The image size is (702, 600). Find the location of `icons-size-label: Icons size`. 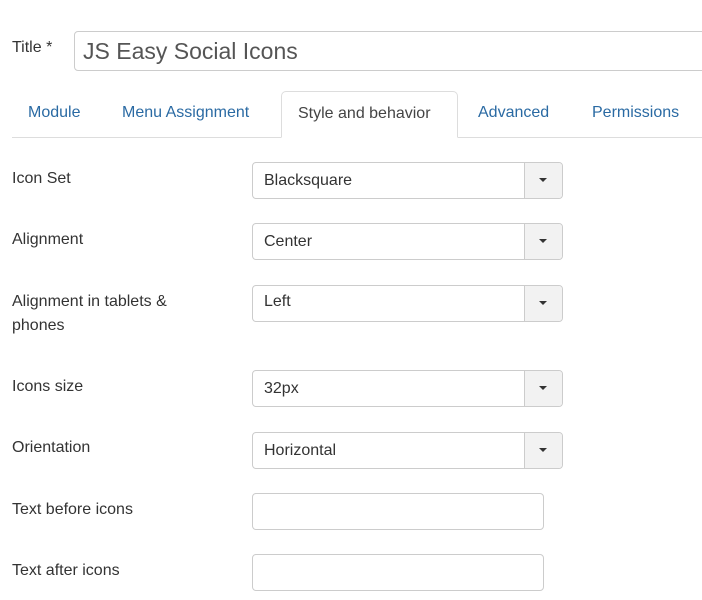

icons-size-label: Icons size is located at coordinates (48, 386).